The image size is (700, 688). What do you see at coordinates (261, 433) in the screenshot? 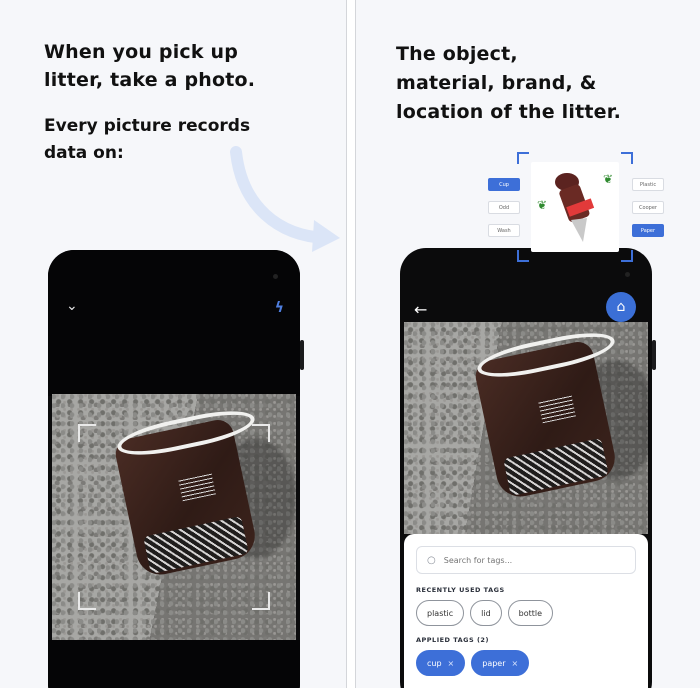
I see `focus-corner-top-right` at bounding box center [261, 433].